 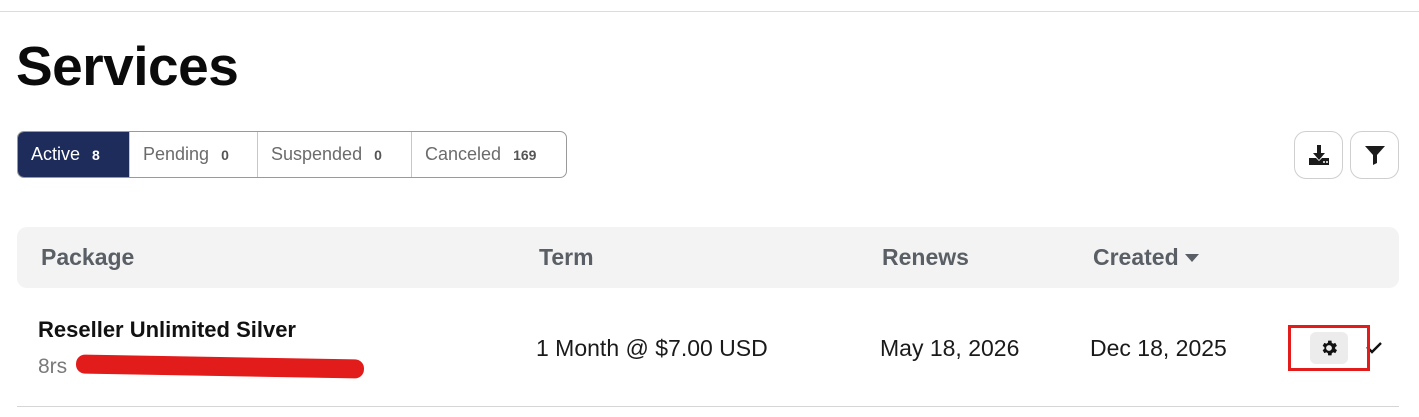 I want to click on tab-canceled: Canceled 169, so click(x=488, y=154).